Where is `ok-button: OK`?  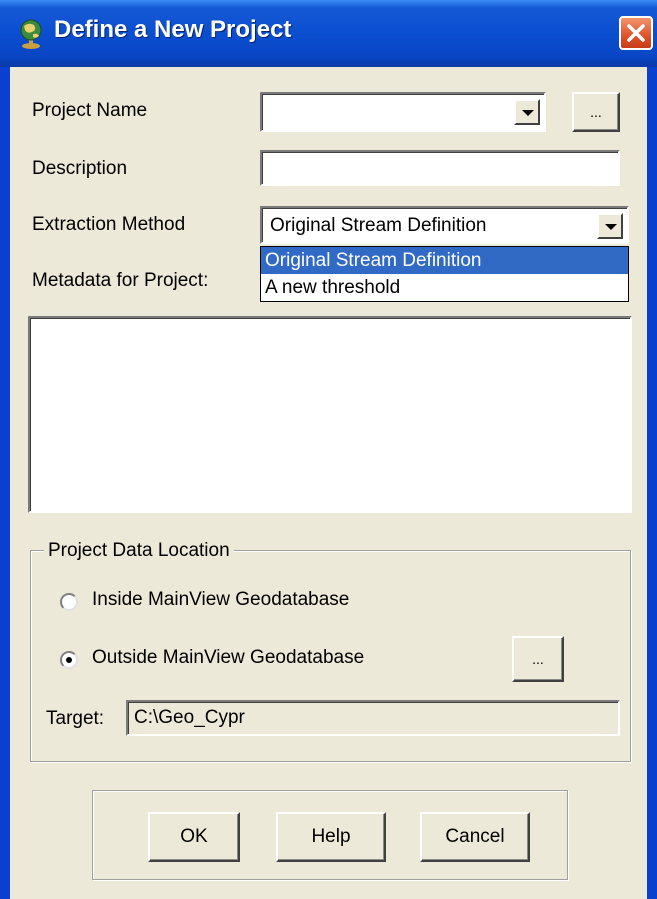 ok-button: OK is located at coordinates (194, 837).